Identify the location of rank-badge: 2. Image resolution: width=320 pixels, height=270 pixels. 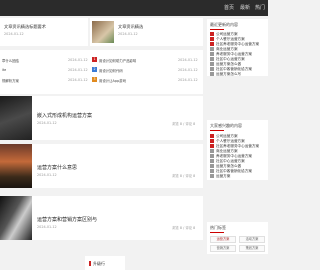
(94, 69).